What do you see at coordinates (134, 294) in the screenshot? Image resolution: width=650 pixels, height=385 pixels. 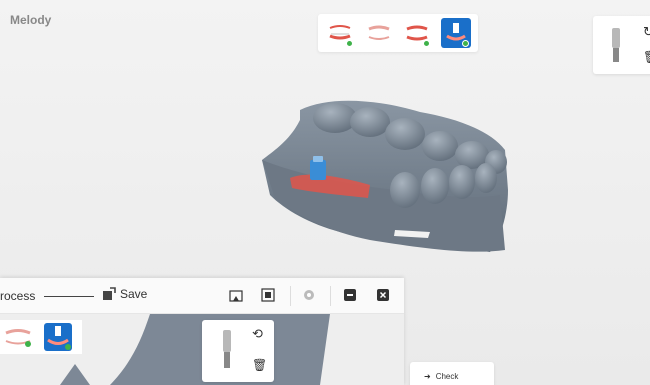 I see `save-label: Save` at bounding box center [134, 294].